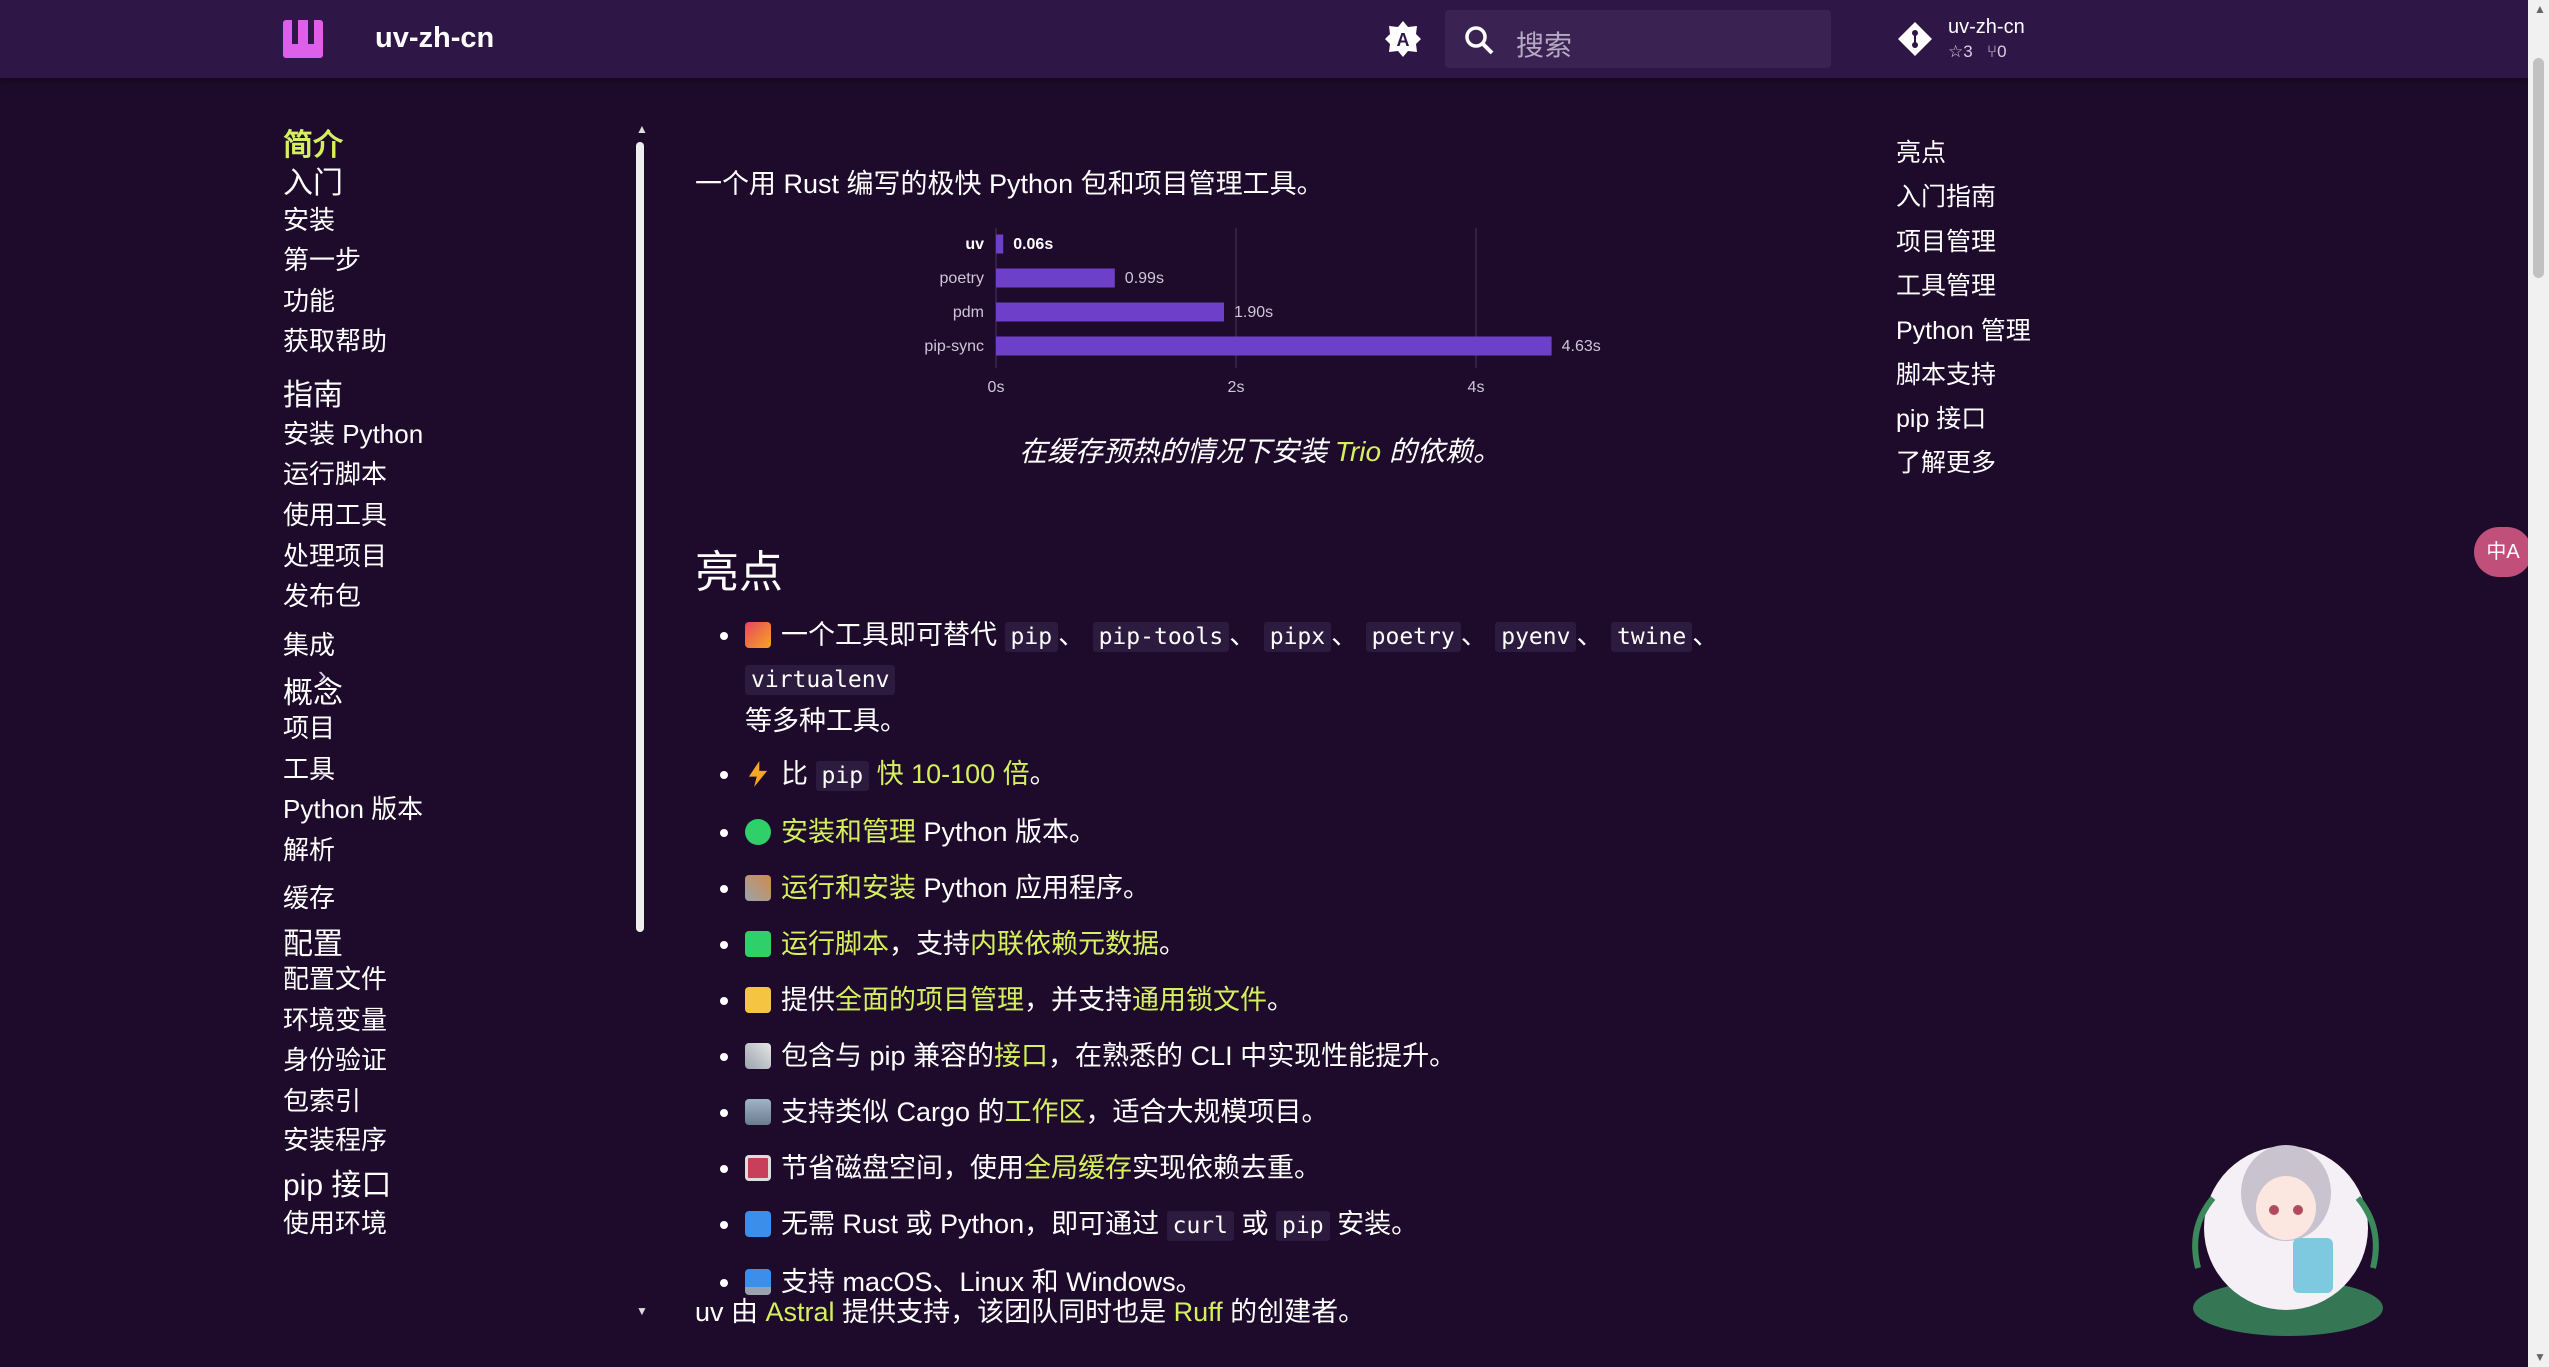 The width and height of the screenshot is (2549, 1367). Describe the element at coordinates (309, 299) in the screenshot. I see `sidebar-item: 功能` at that location.